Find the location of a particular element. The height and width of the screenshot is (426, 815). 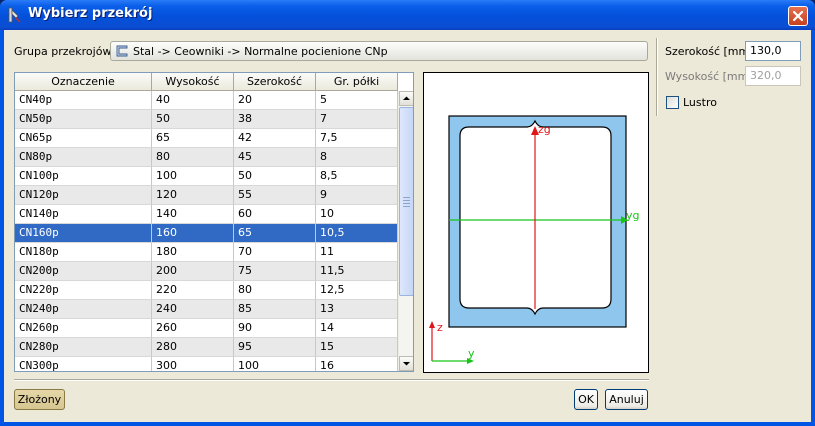

close-button is located at coordinates (798, 16).